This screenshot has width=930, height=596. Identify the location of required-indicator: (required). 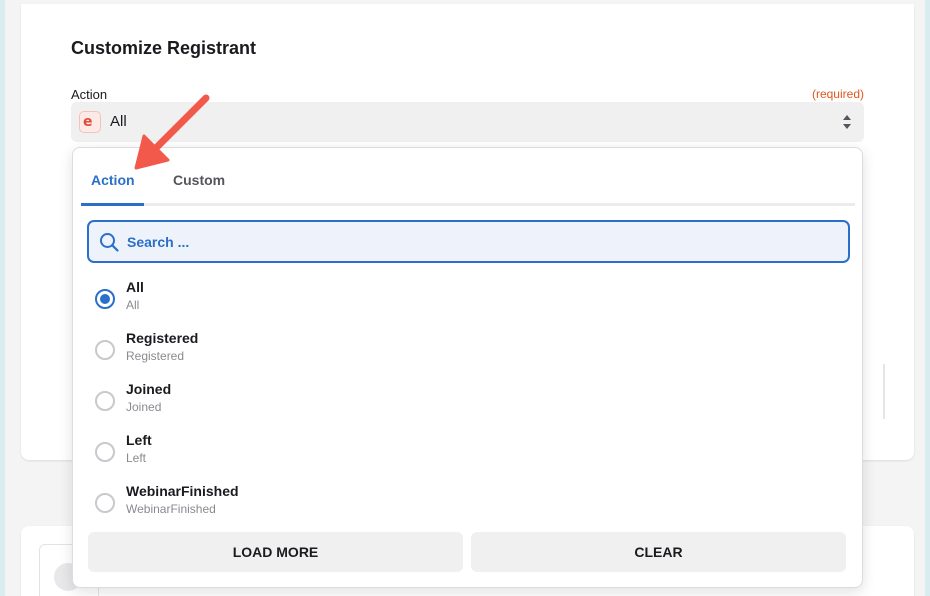
(837, 94).